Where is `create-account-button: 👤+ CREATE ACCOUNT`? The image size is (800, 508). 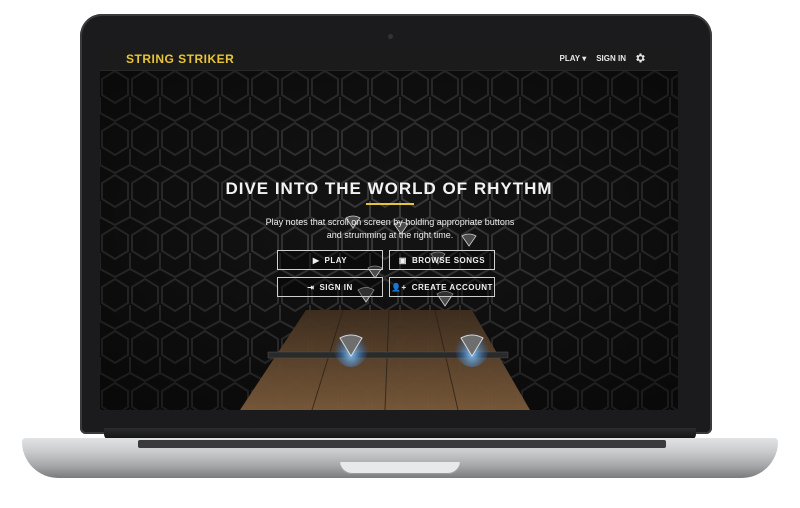
create-account-button: 👤+ CREATE ACCOUNT is located at coordinates (442, 287).